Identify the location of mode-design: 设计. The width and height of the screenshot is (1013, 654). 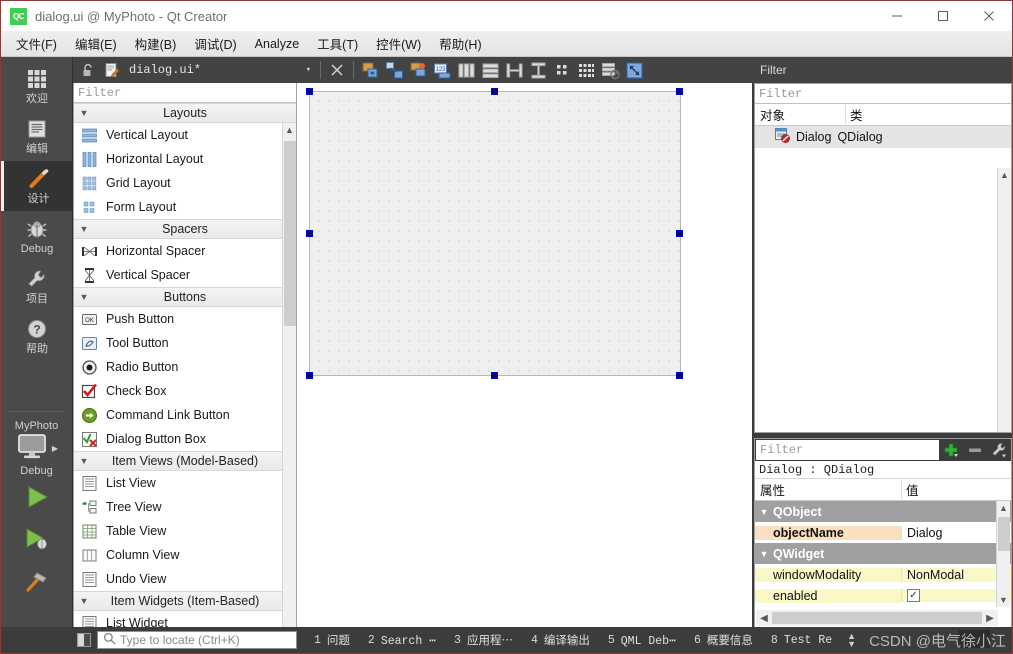
(37, 186).